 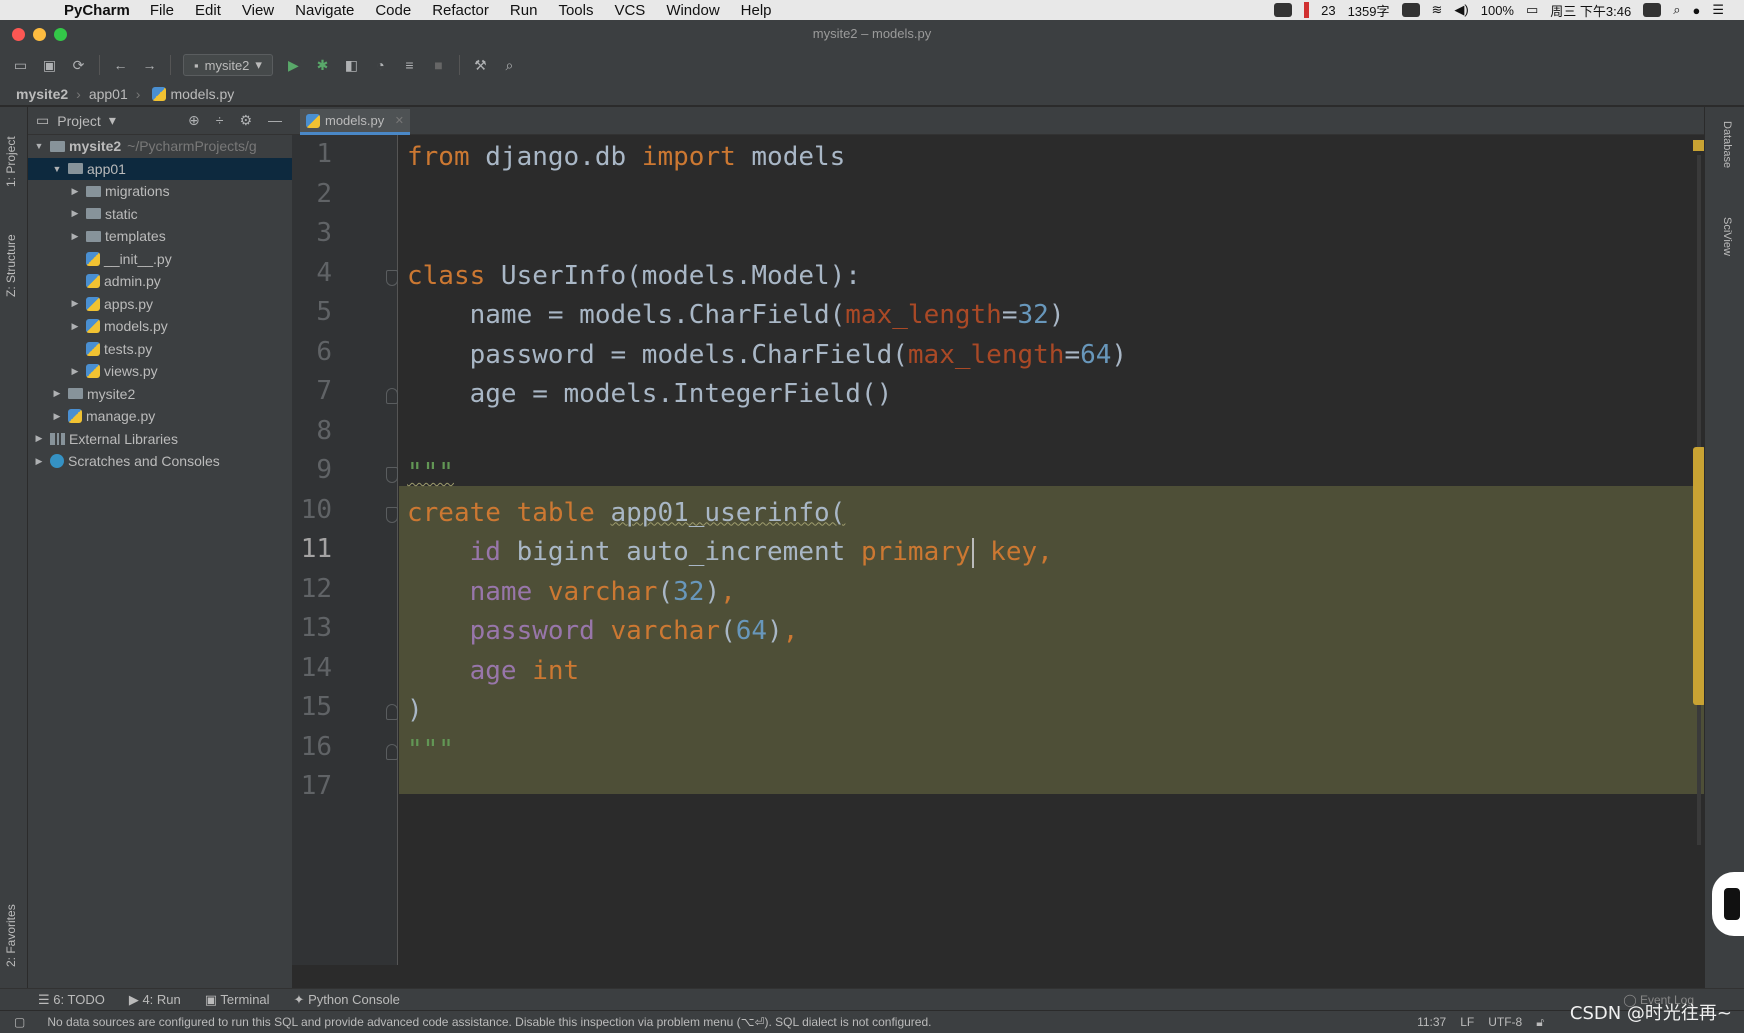 I want to click on tree-item: ▶ mysite2, so click(x=160, y=394).